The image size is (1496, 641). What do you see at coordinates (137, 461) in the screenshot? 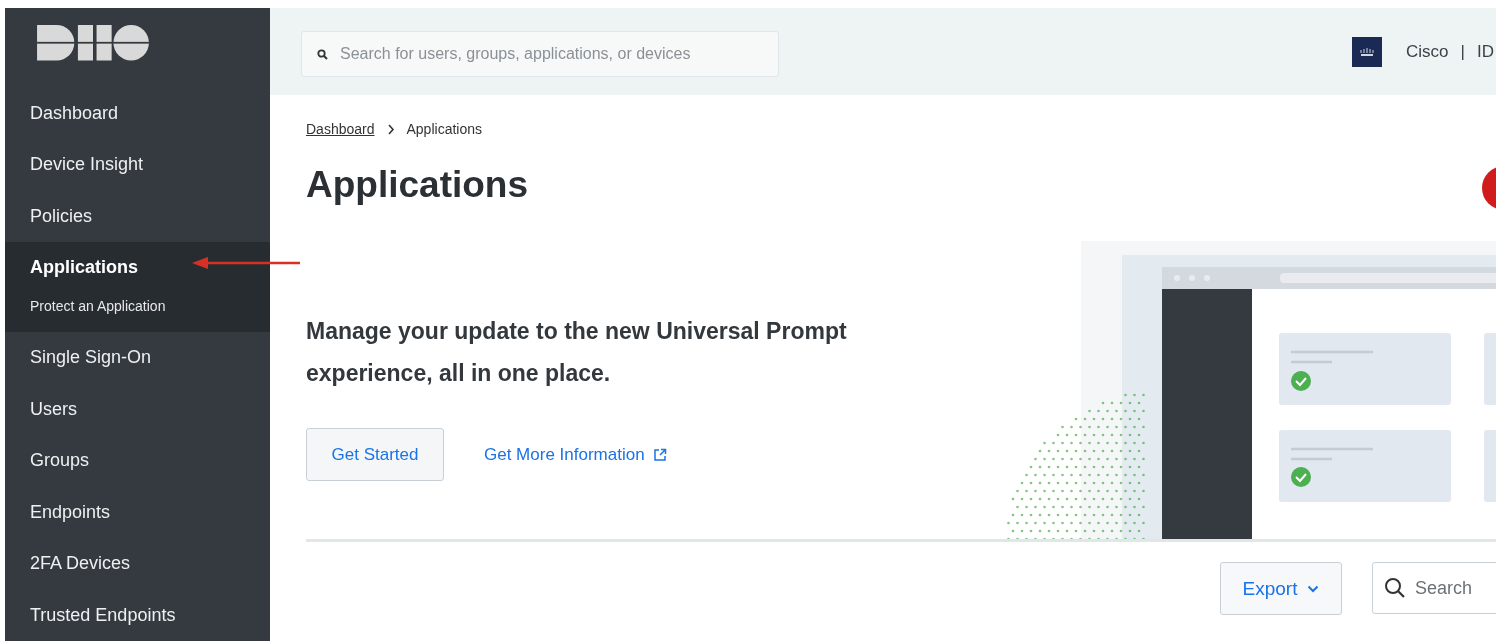
I see `sidebar-item: Groups` at bounding box center [137, 461].